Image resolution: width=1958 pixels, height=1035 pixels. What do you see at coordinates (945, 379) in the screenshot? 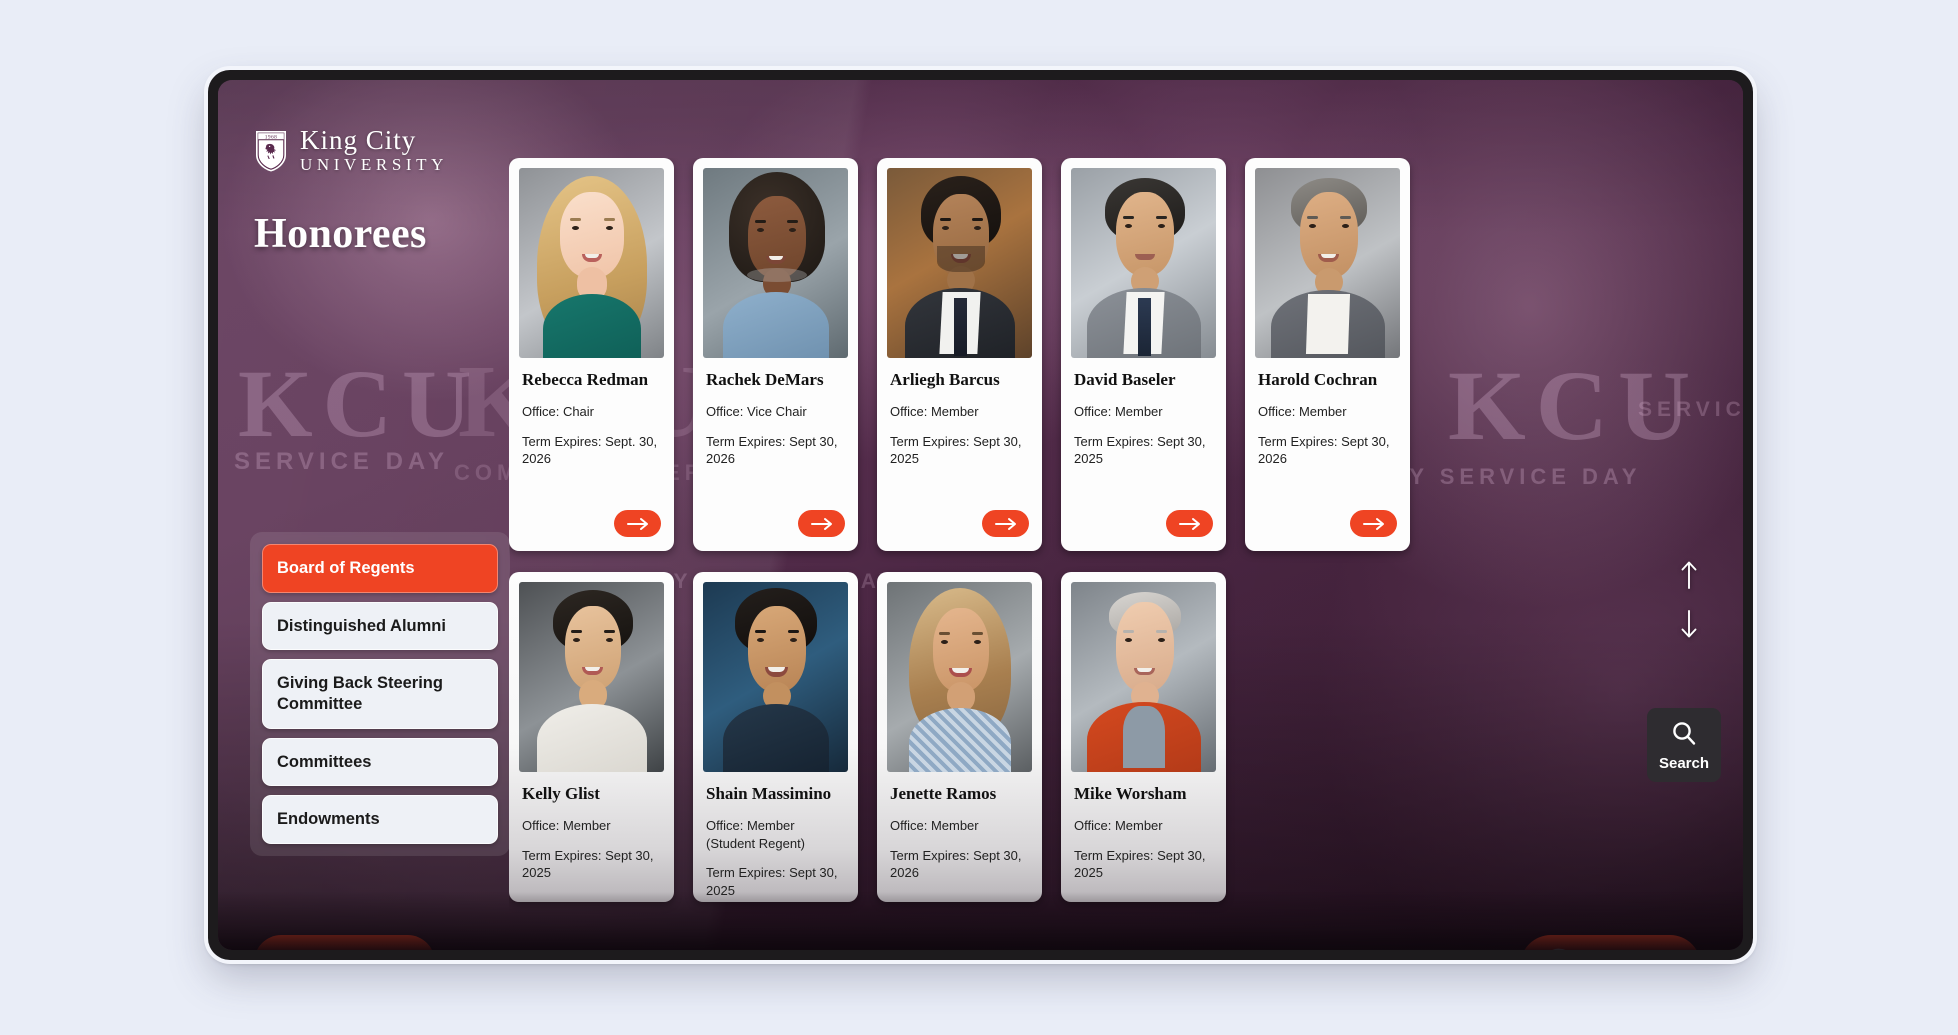
I see `honoree-name: Arliegh Barcus` at bounding box center [945, 379].